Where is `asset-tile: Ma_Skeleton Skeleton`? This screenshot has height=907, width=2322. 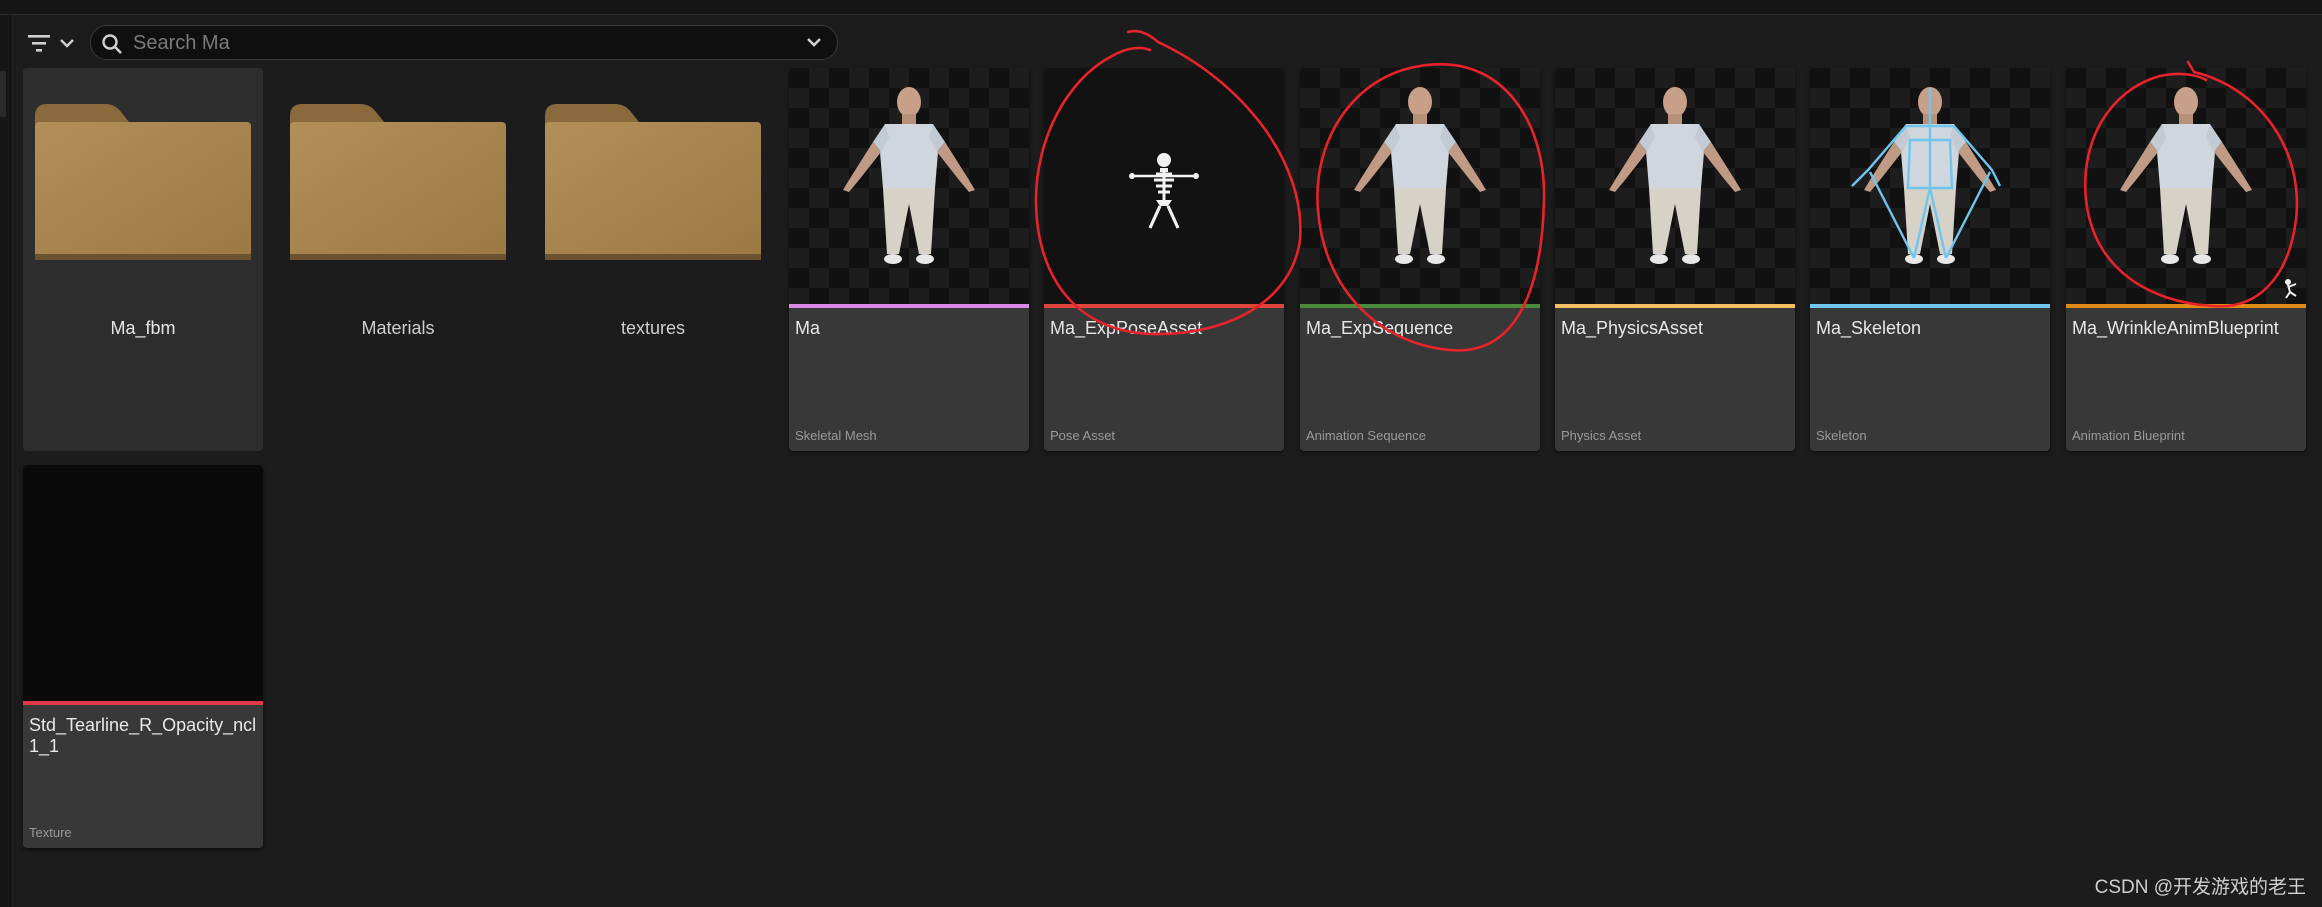
asset-tile: Ma_Skeleton Skeleton is located at coordinates (1930, 259).